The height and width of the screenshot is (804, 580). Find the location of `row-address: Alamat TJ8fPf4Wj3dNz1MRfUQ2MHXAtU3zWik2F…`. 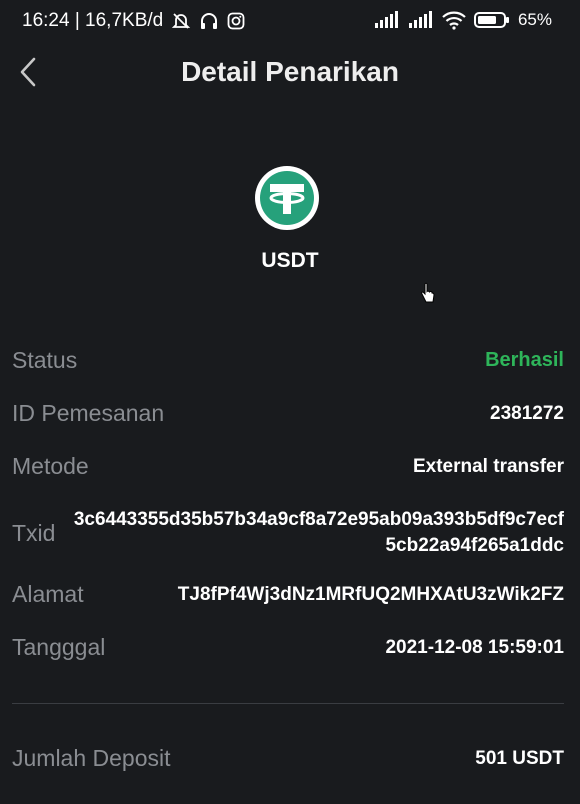

row-address: Alamat TJ8fPf4Wj3dNz1MRfUQ2MHXAtU3zWik2F… is located at coordinates (288, 594).